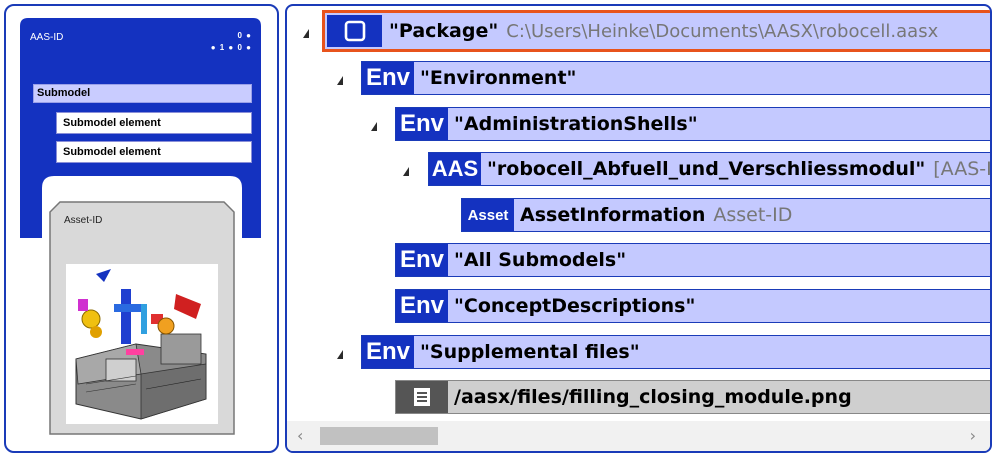  I want to click on asset-id-ref: Asset-ID, so click(753, 215).